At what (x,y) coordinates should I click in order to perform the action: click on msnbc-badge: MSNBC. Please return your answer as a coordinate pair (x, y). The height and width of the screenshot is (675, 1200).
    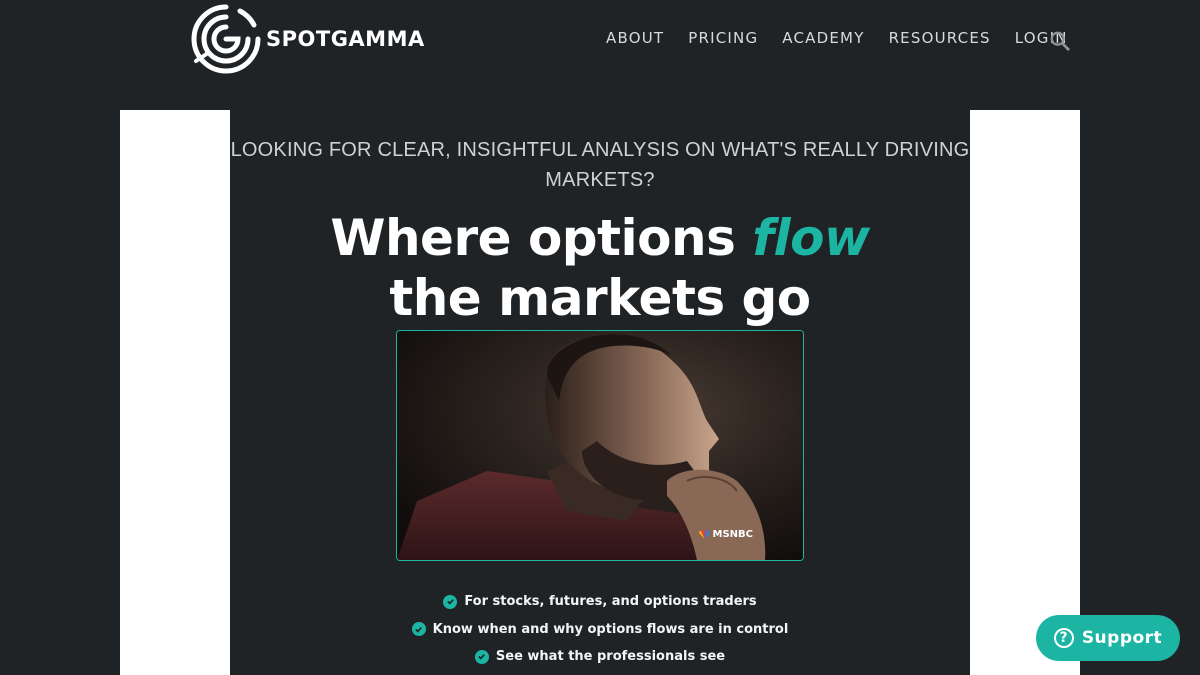
    Looking at the image, I should click on (725, 534).